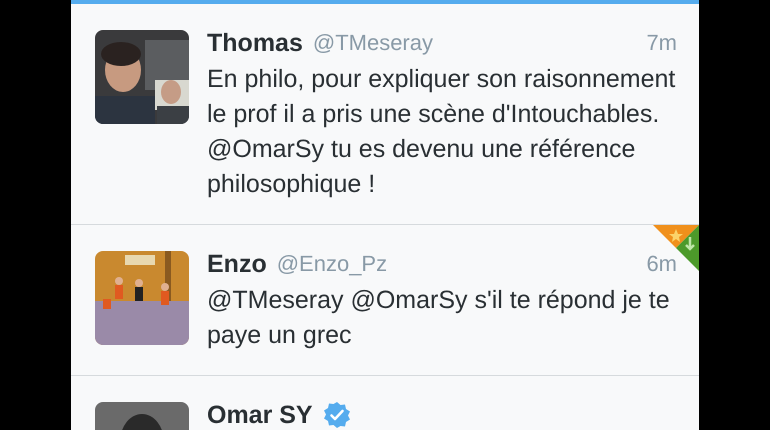  What do you see at coordinates (661, 43) in the screenshot?
I see `tweet-time: 7m` at bounding box center [661, 43].